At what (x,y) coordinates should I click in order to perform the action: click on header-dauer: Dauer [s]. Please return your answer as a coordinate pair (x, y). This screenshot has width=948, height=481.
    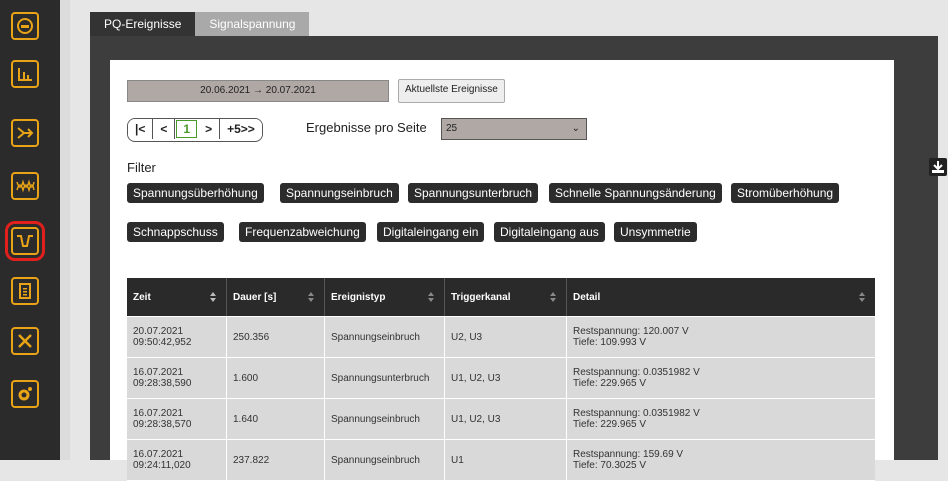
    Looking at the image, I should click on (276, 297).